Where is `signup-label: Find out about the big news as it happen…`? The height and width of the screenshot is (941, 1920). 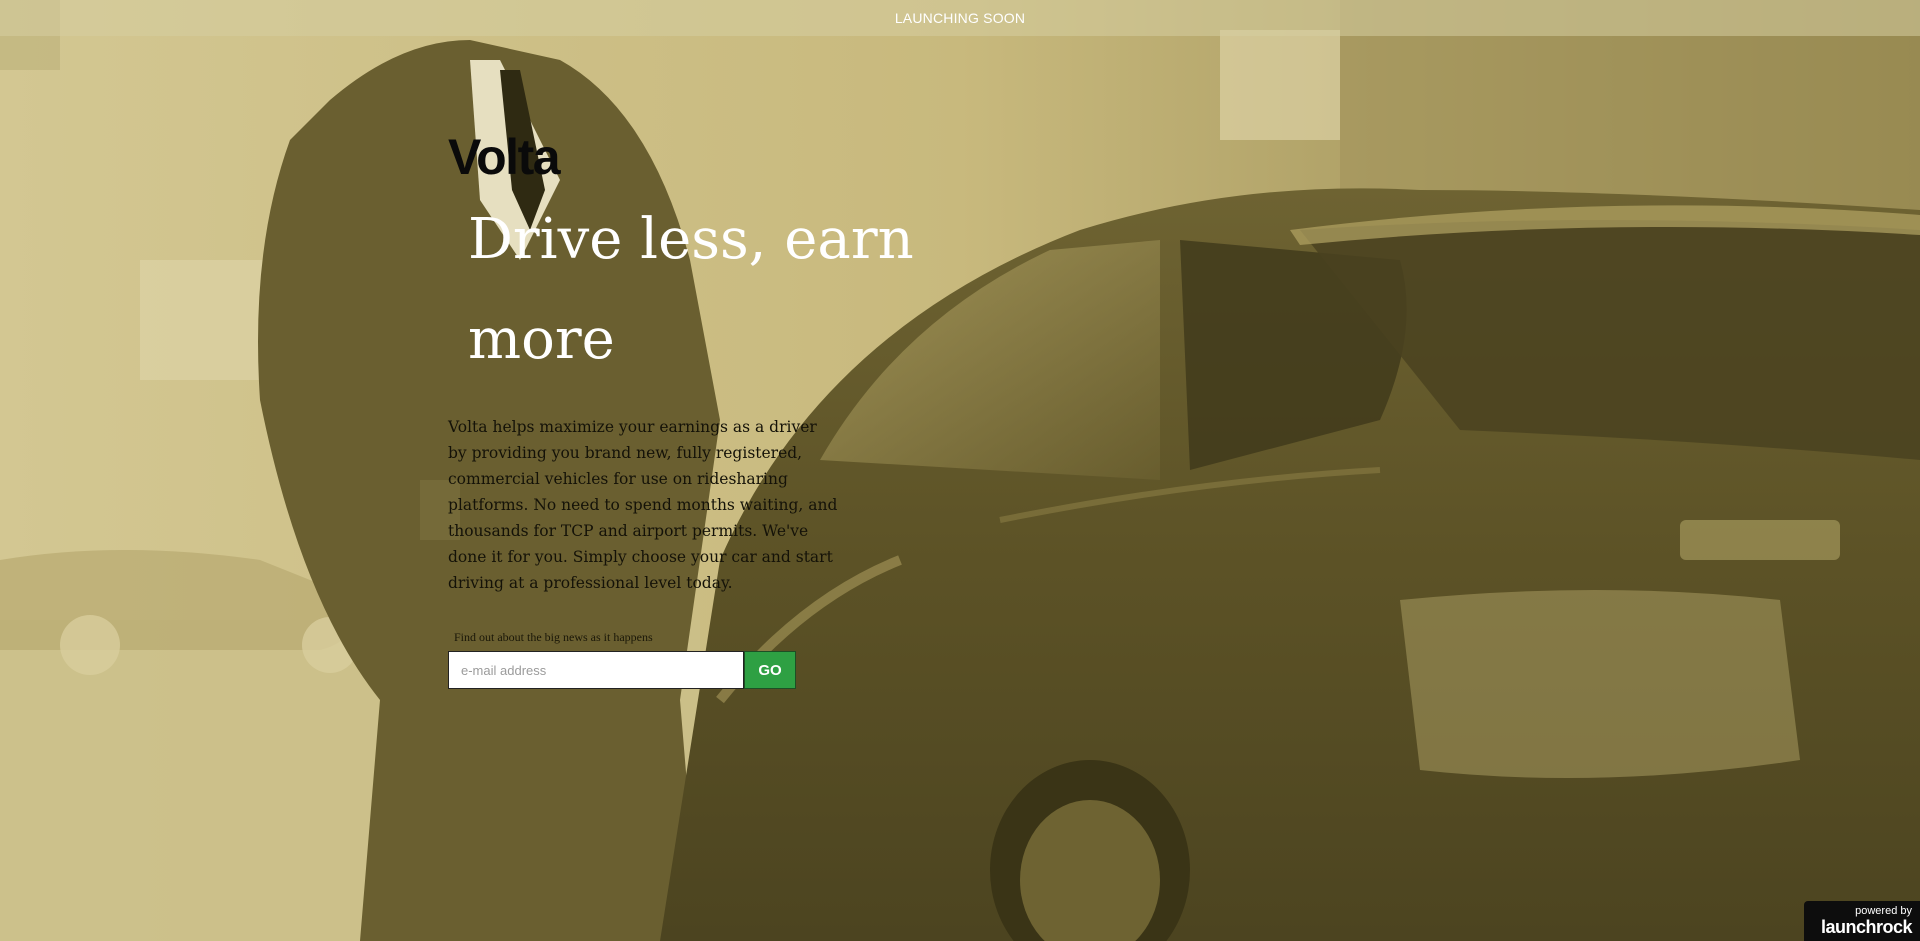
signup-label: Find out about the big news as it happen… is located at coordinates (553, 637).